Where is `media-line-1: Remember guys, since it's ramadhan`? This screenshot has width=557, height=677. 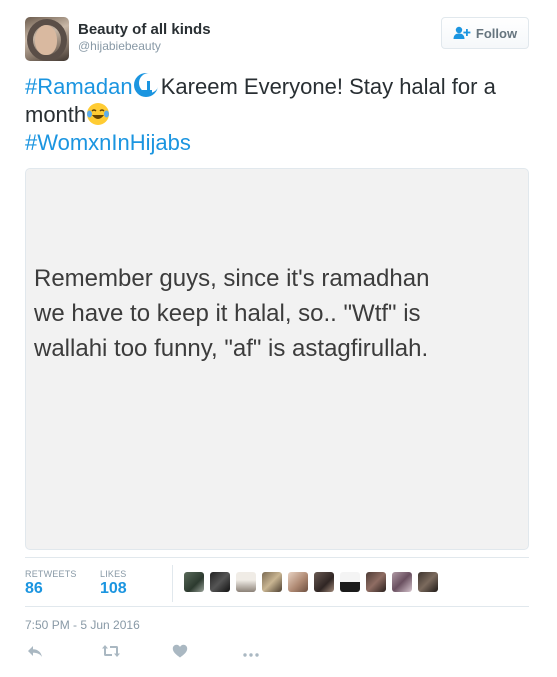
media-line-1: Remember guys, since it's ramadhan is located at coordinates (232, 278).